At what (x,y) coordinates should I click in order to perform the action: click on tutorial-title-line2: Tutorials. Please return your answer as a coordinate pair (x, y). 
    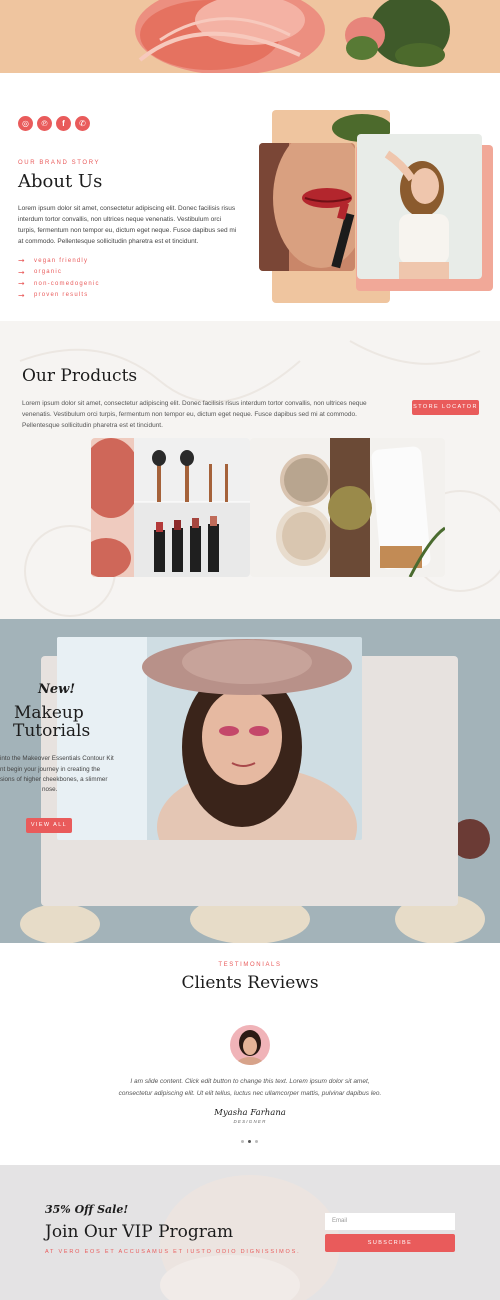
    Looking at the image, I should click on (52, 731).